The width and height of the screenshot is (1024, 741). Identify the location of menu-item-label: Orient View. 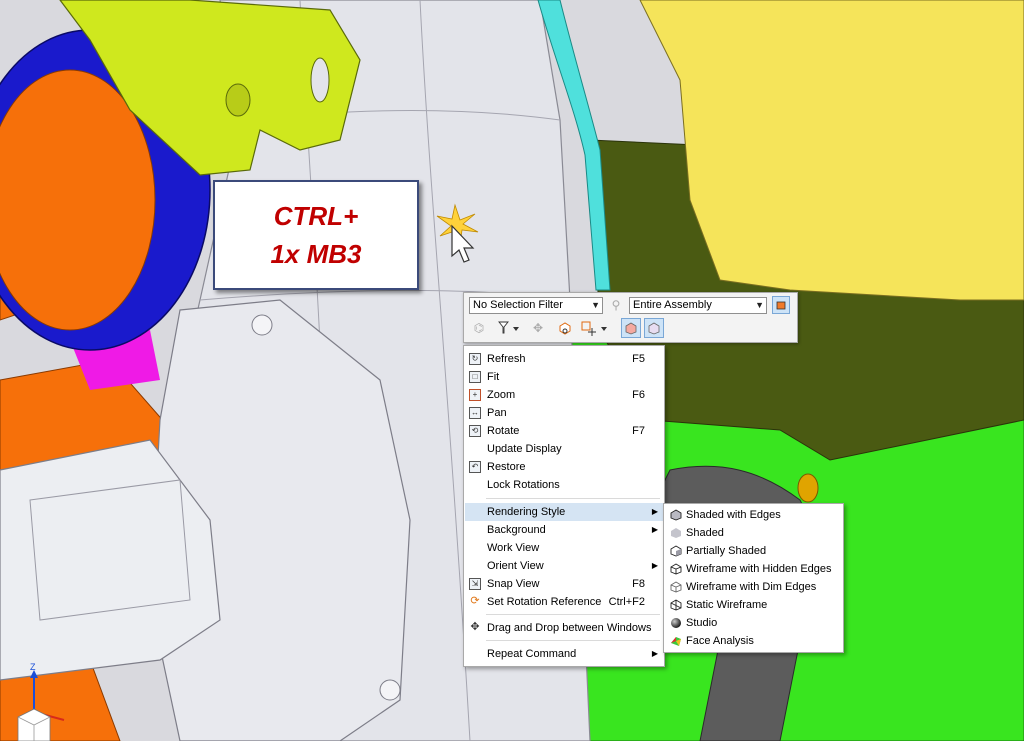
(515, 566).